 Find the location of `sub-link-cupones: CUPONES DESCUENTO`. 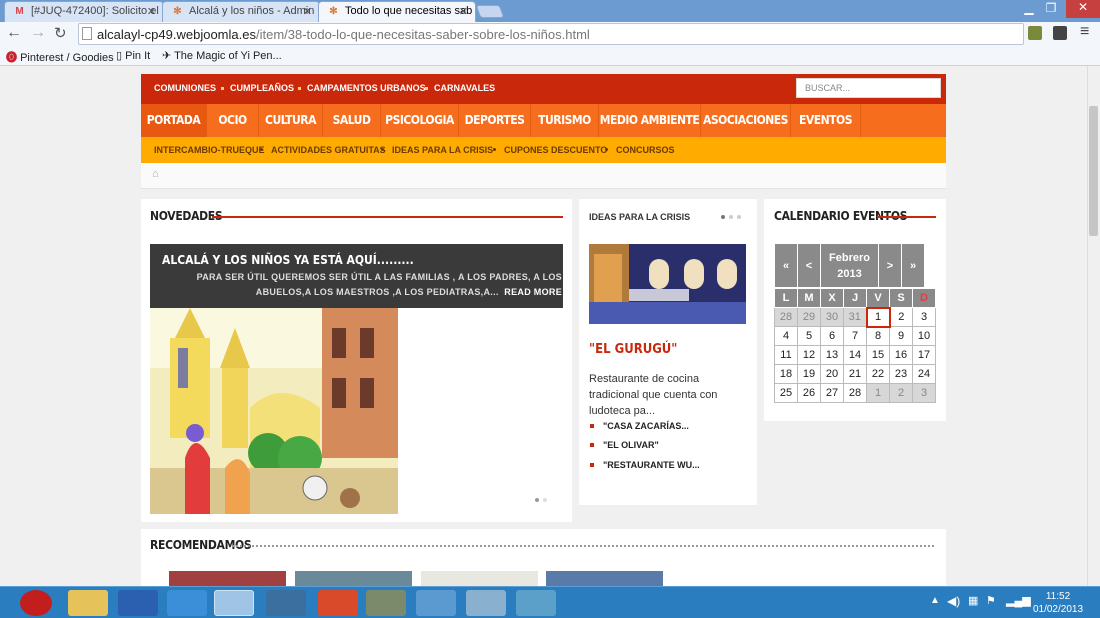

sub-link-cupones: CUPONES DESCUENTO is located at coordinates (555, 150).